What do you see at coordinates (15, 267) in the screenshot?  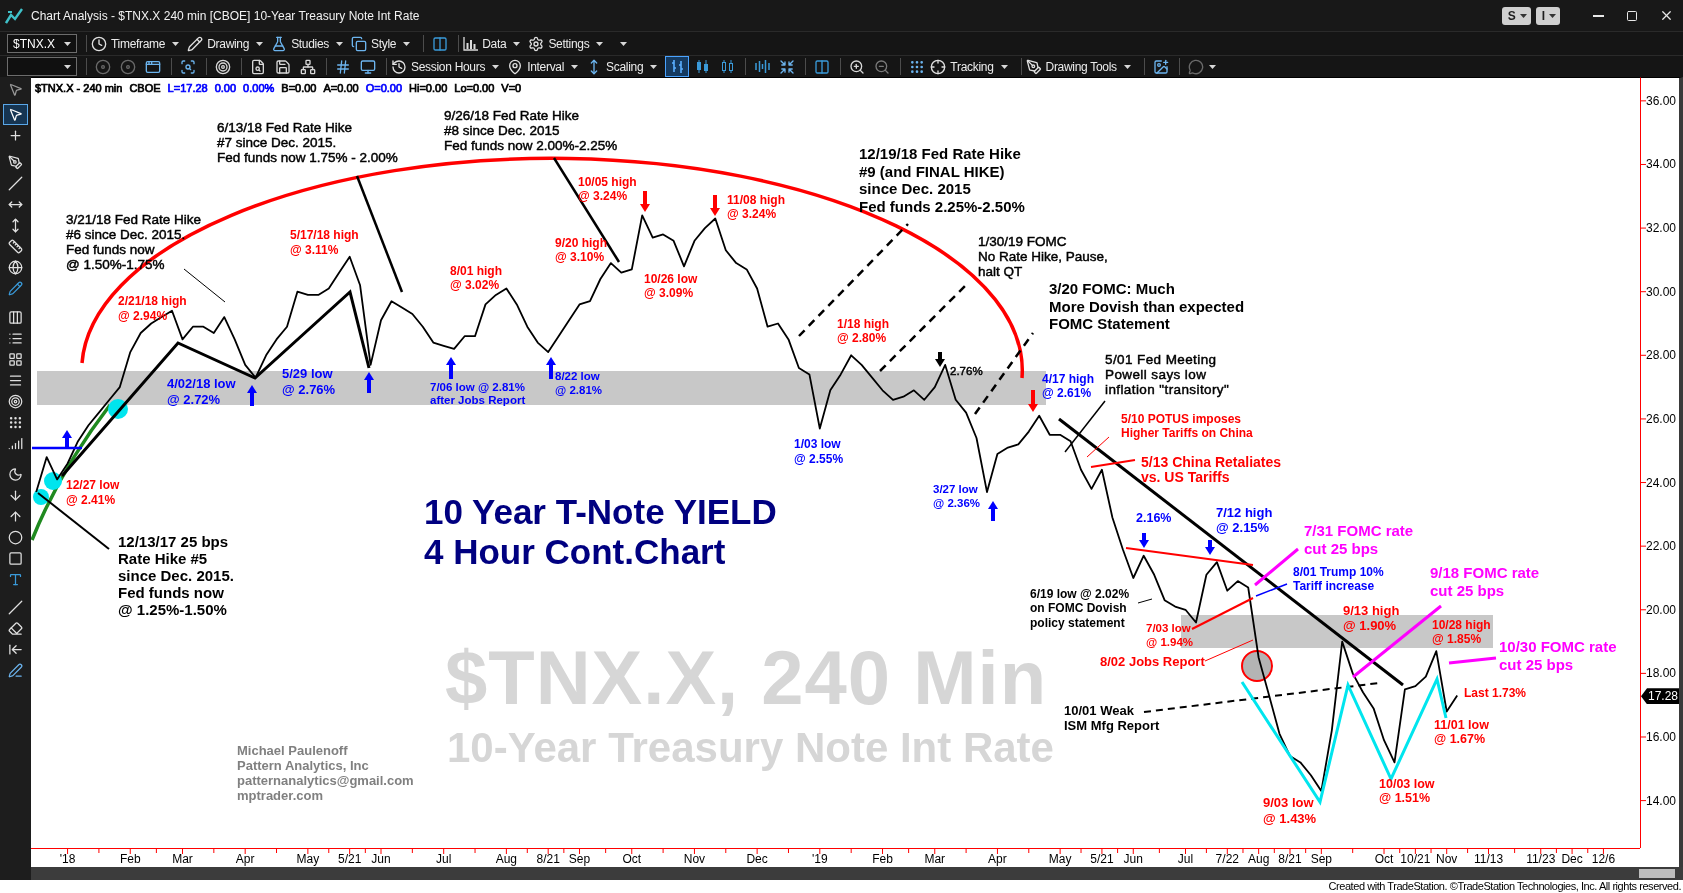 I see `globe-icon` at bounding box center [15, 267].